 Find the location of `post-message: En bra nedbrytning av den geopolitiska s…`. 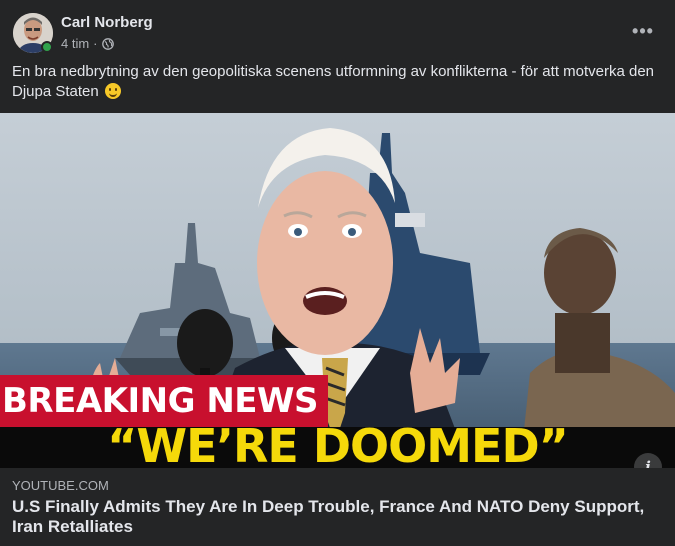

post-message: En bra nedbrytning av den geopolitiska s… is located at coordinates (339, 82).